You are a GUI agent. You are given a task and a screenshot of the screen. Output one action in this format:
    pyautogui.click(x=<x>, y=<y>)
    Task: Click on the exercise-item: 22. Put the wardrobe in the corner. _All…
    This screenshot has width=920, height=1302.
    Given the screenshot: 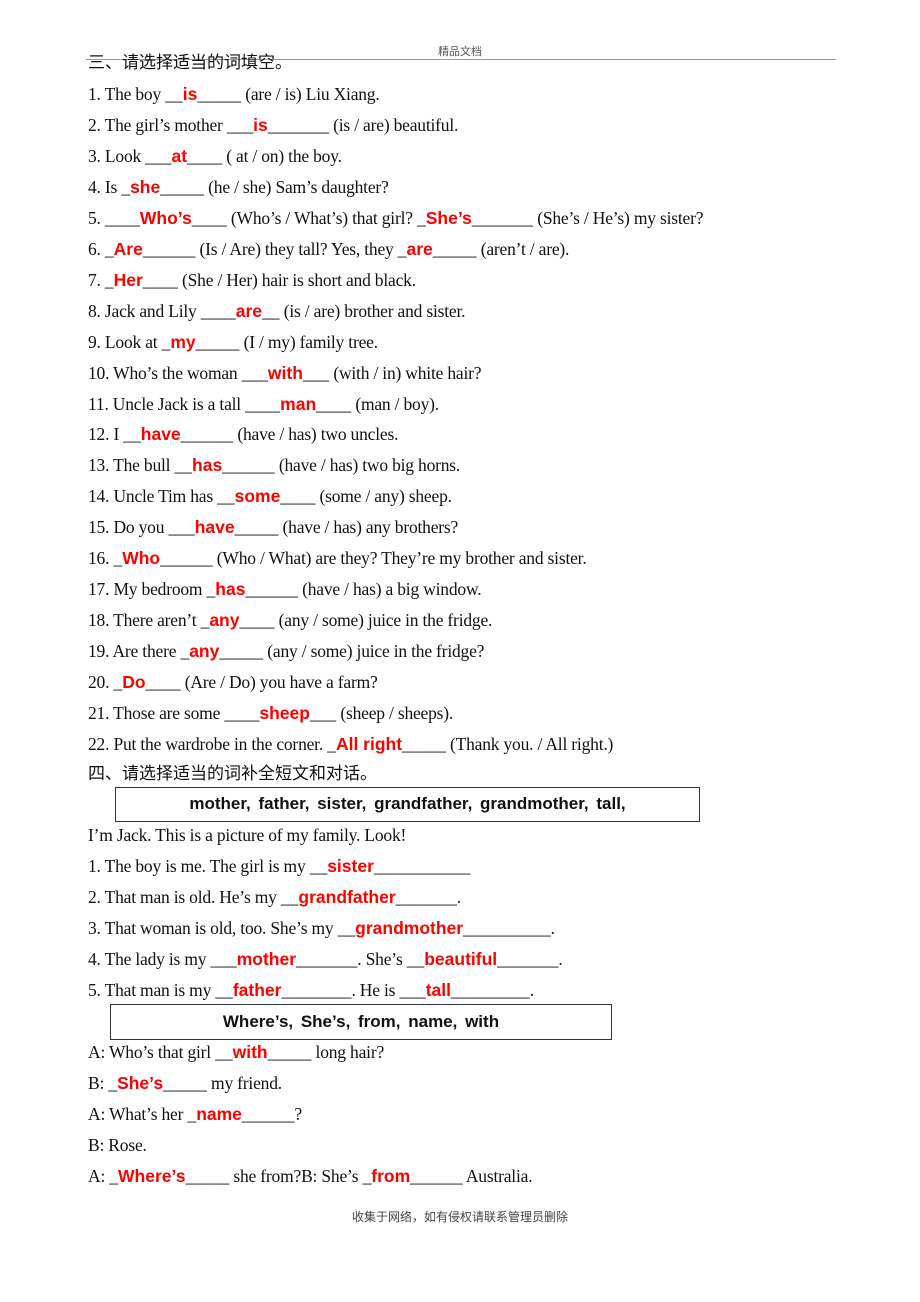 What is the action you would take?
    pyautogui.click(x=350, y=744)
    